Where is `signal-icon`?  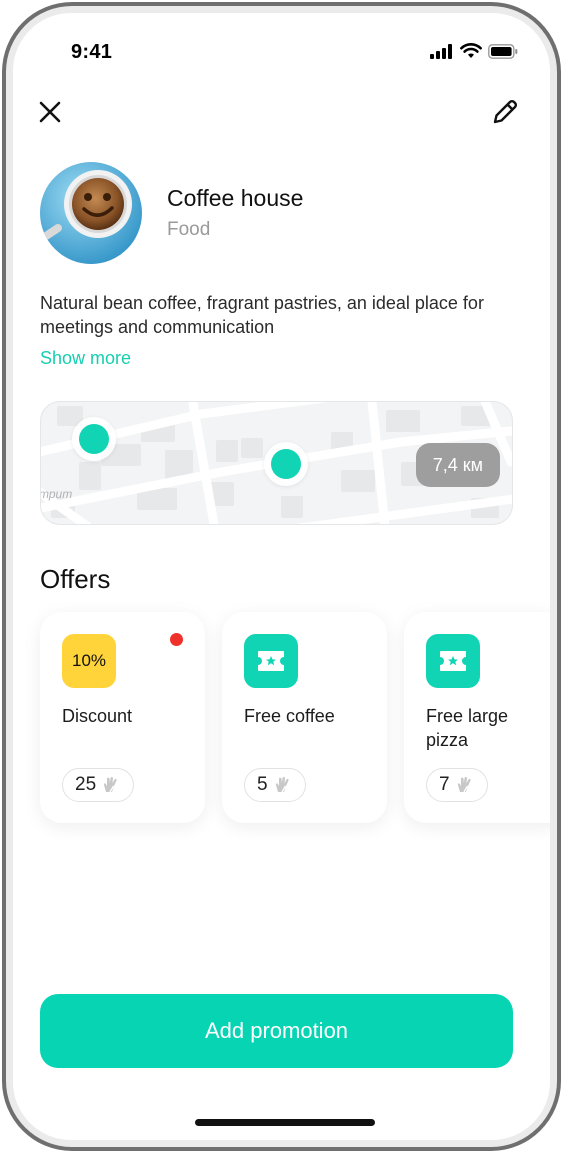 signal-icon is located at coordinates (441, 51).